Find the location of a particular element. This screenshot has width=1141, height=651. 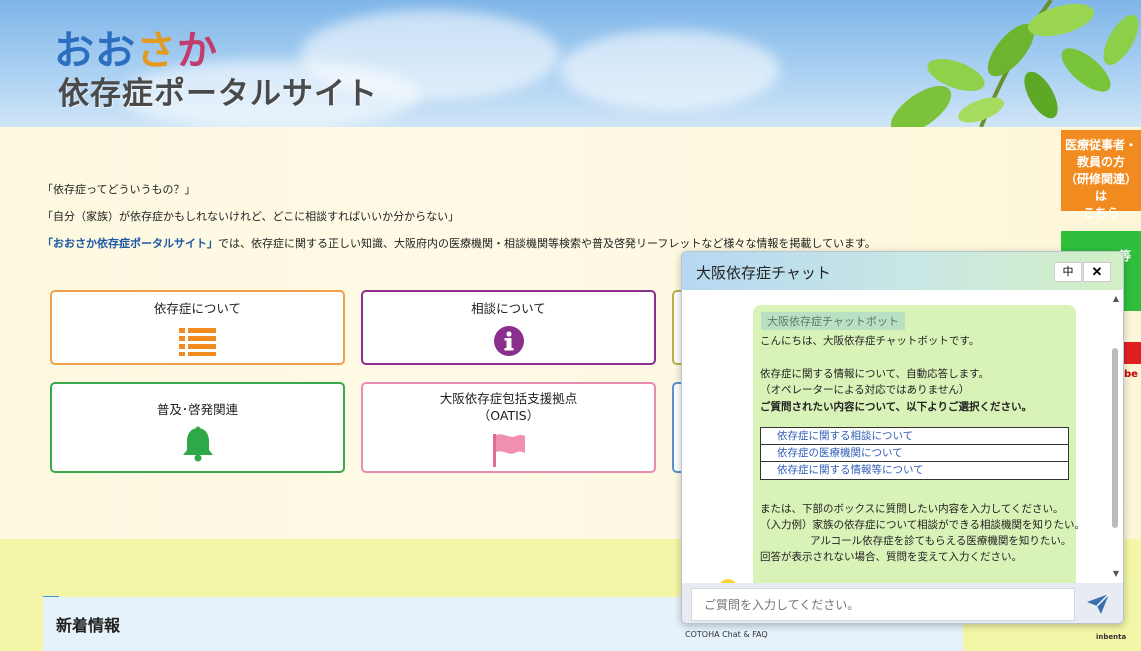

intro-line-2: 「自分（家族）が依存症かもしれないけれど、どこに相談すればいいか分からない」 is located at coordinates (251, 216).